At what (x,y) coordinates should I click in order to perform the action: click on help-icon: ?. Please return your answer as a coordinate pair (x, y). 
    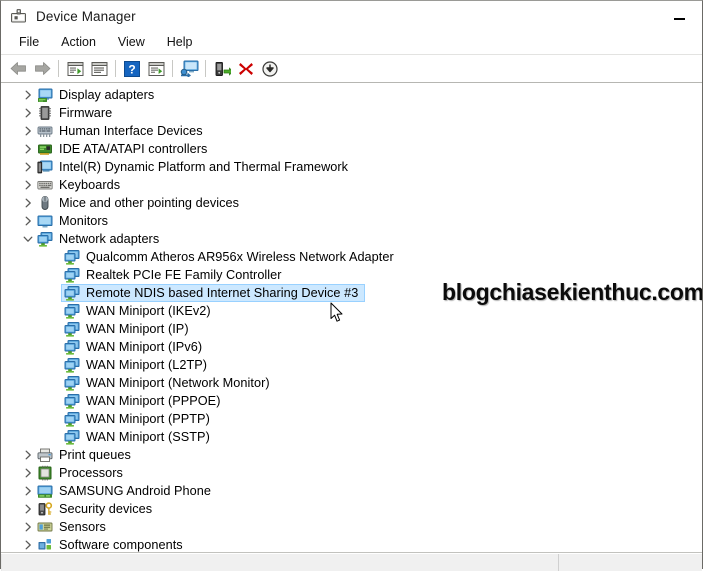
    Looking at the image, I should click on (132, 68).